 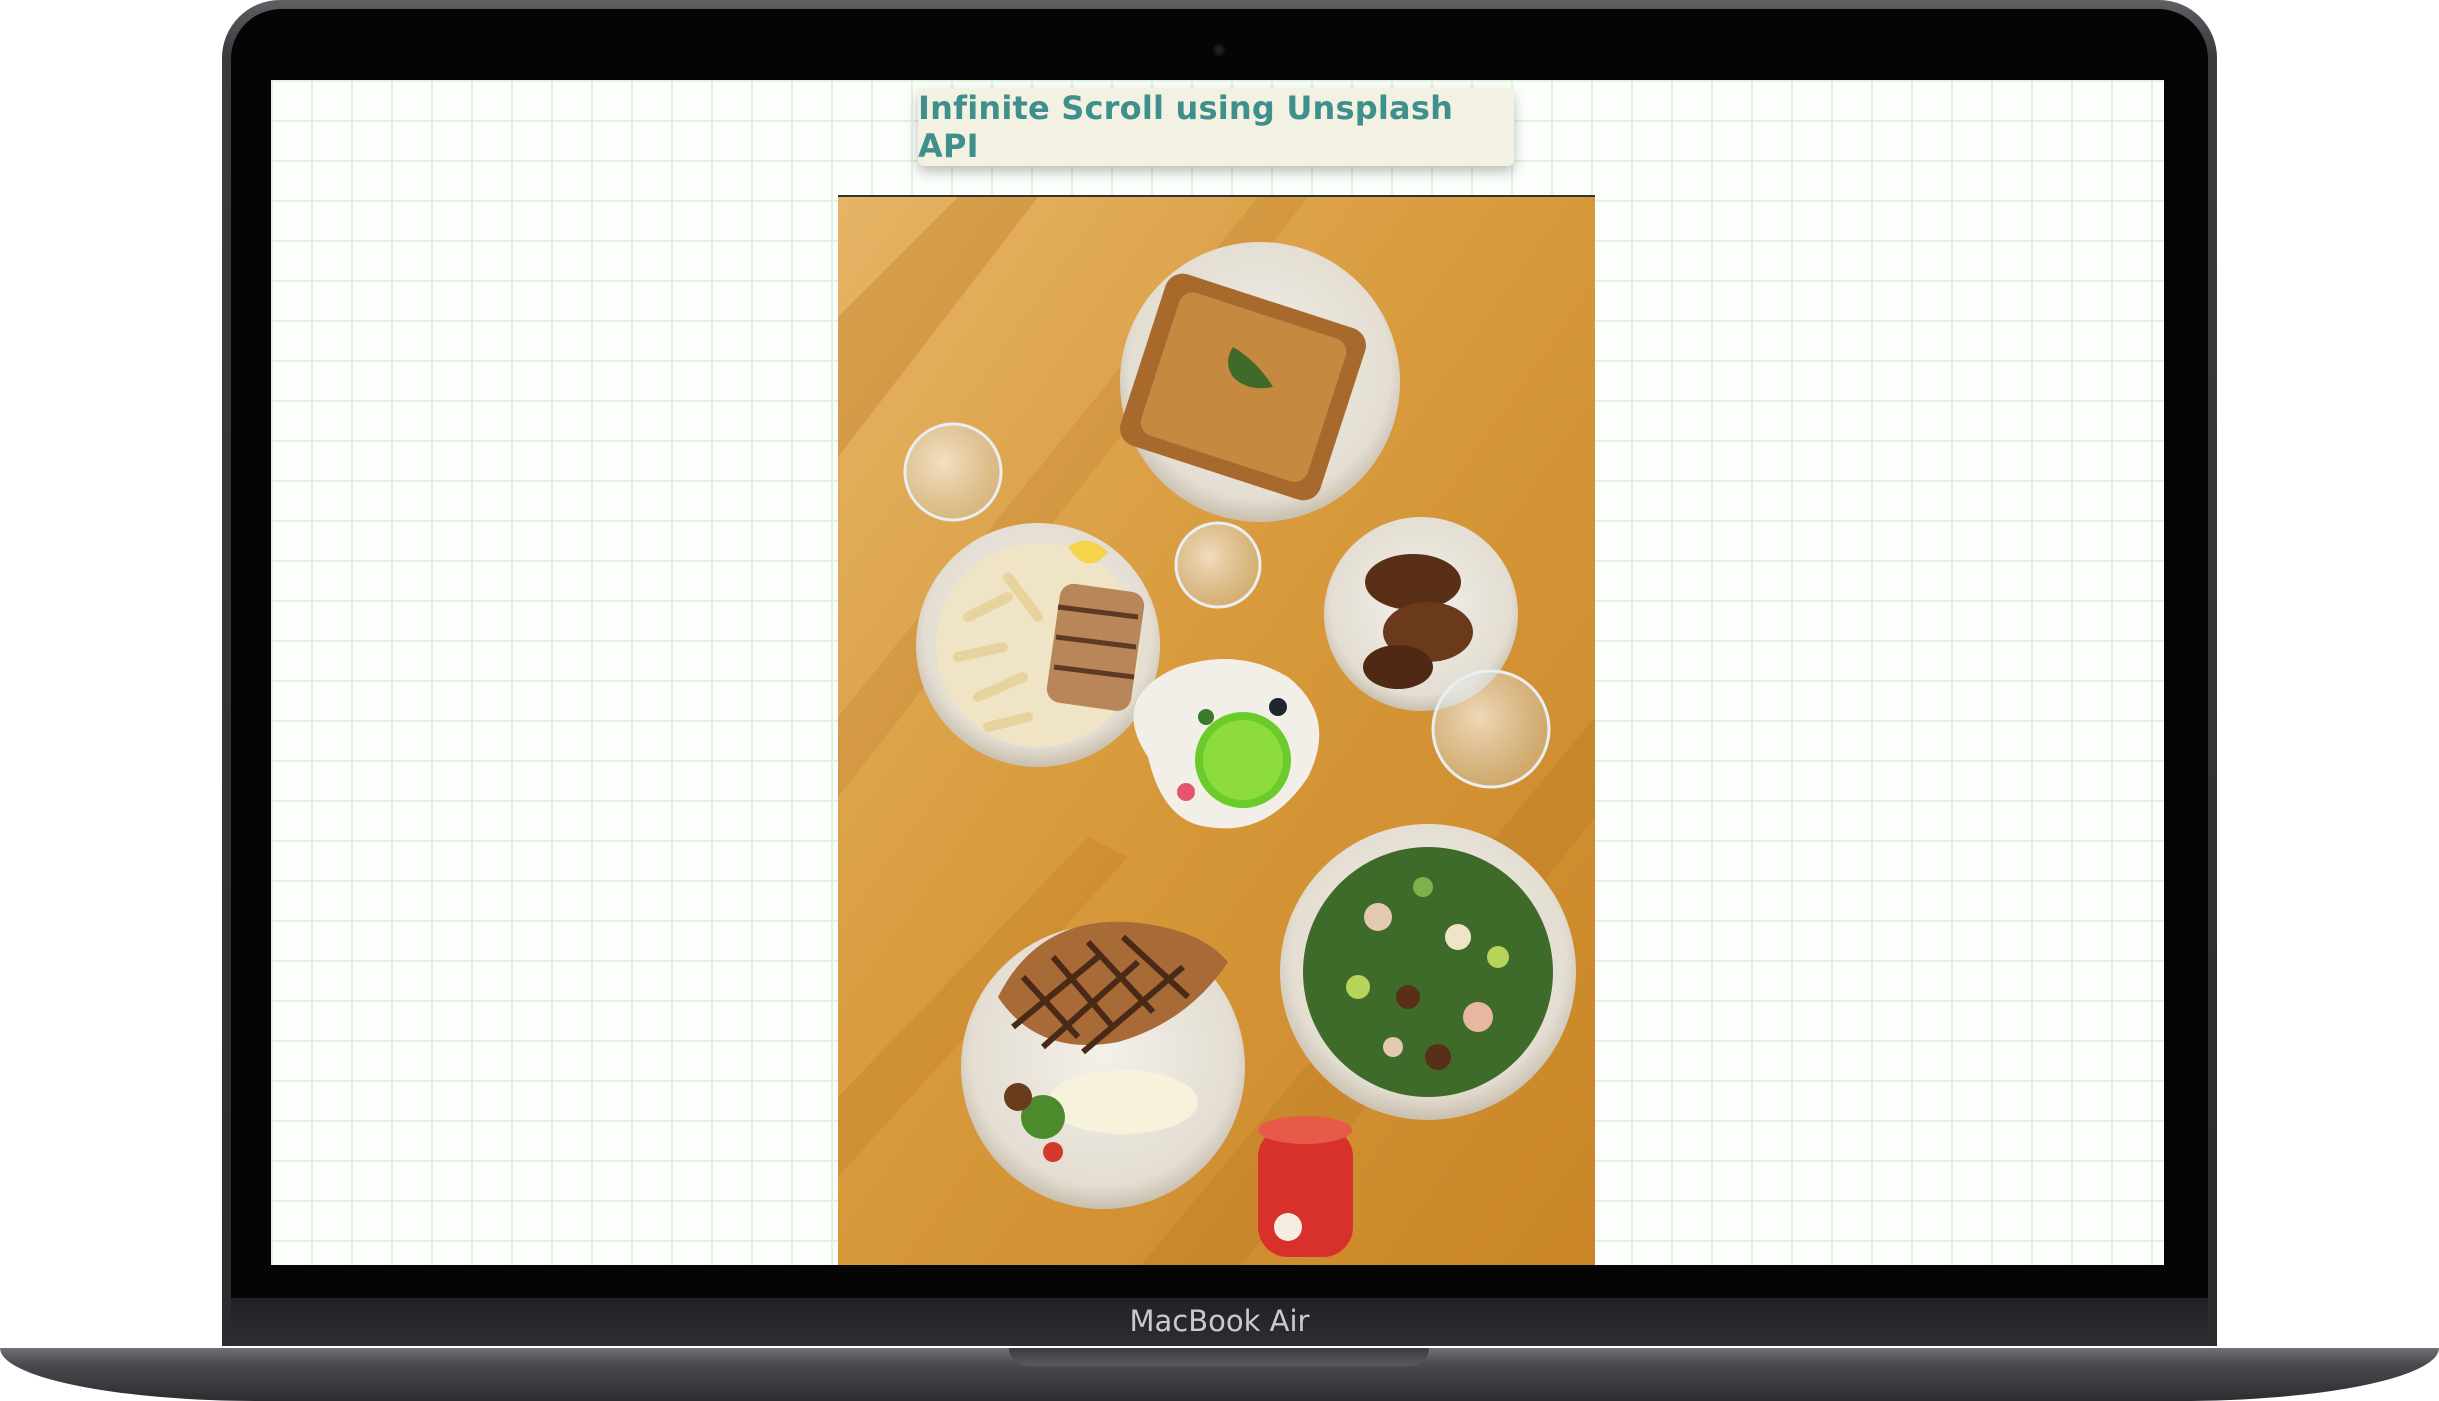 I want to click on camera-icon, so click(x=1219, y=50).